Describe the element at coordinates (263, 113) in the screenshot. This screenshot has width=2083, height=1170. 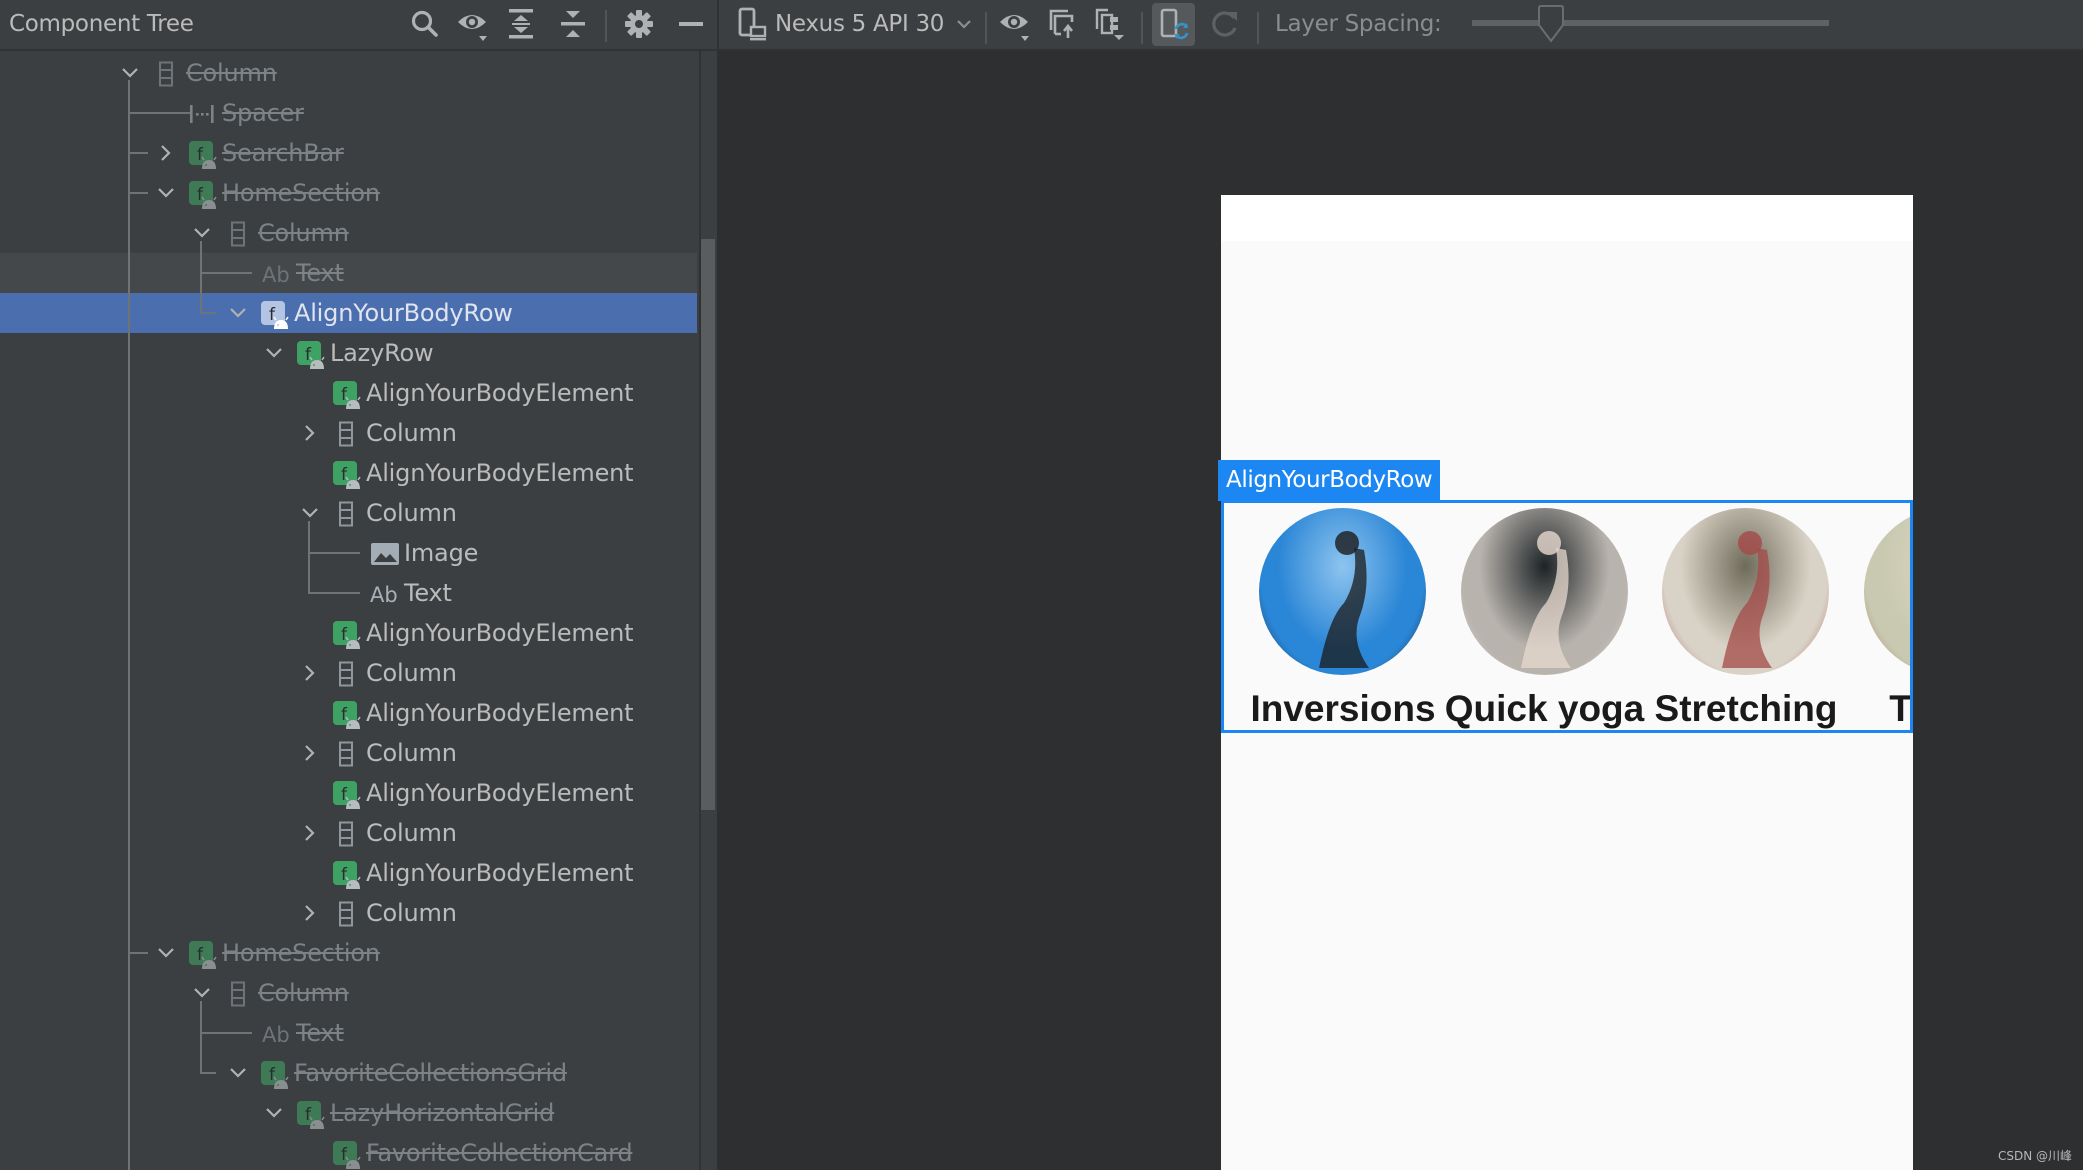
I see `tree-row-label: Spacer` at that location.